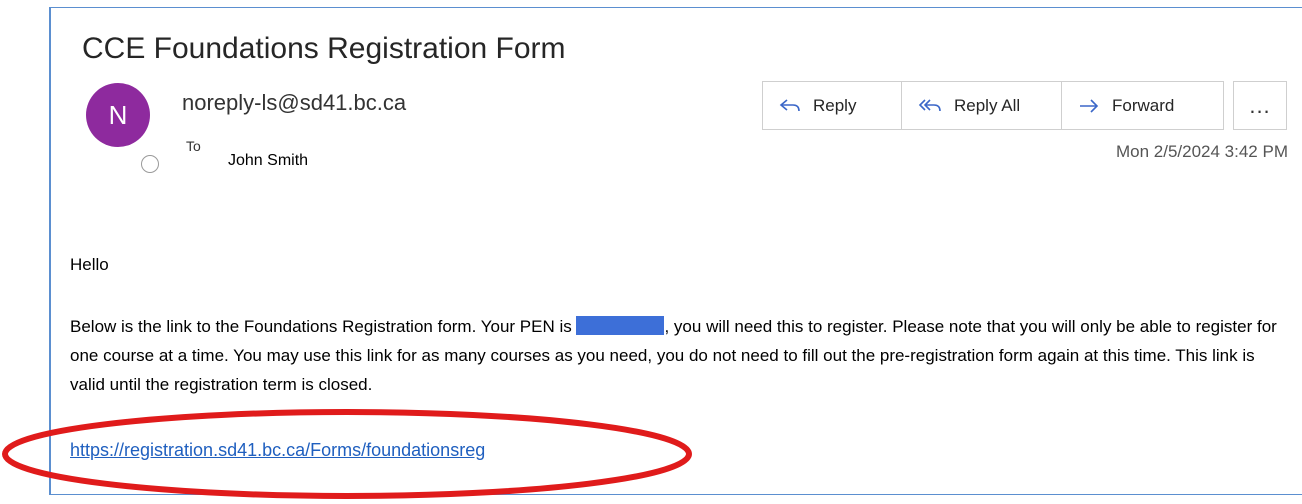  What do you see at coordinates (835, 105) in the screenshot?
I see `reply-label: Reply` at bounding box center [835, 105].